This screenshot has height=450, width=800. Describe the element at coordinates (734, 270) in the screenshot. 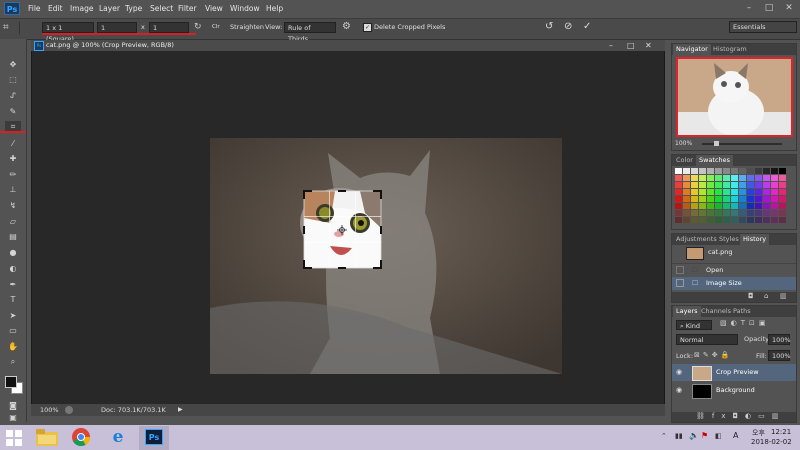

I see `history-item-open: ☐ Open` at that location.